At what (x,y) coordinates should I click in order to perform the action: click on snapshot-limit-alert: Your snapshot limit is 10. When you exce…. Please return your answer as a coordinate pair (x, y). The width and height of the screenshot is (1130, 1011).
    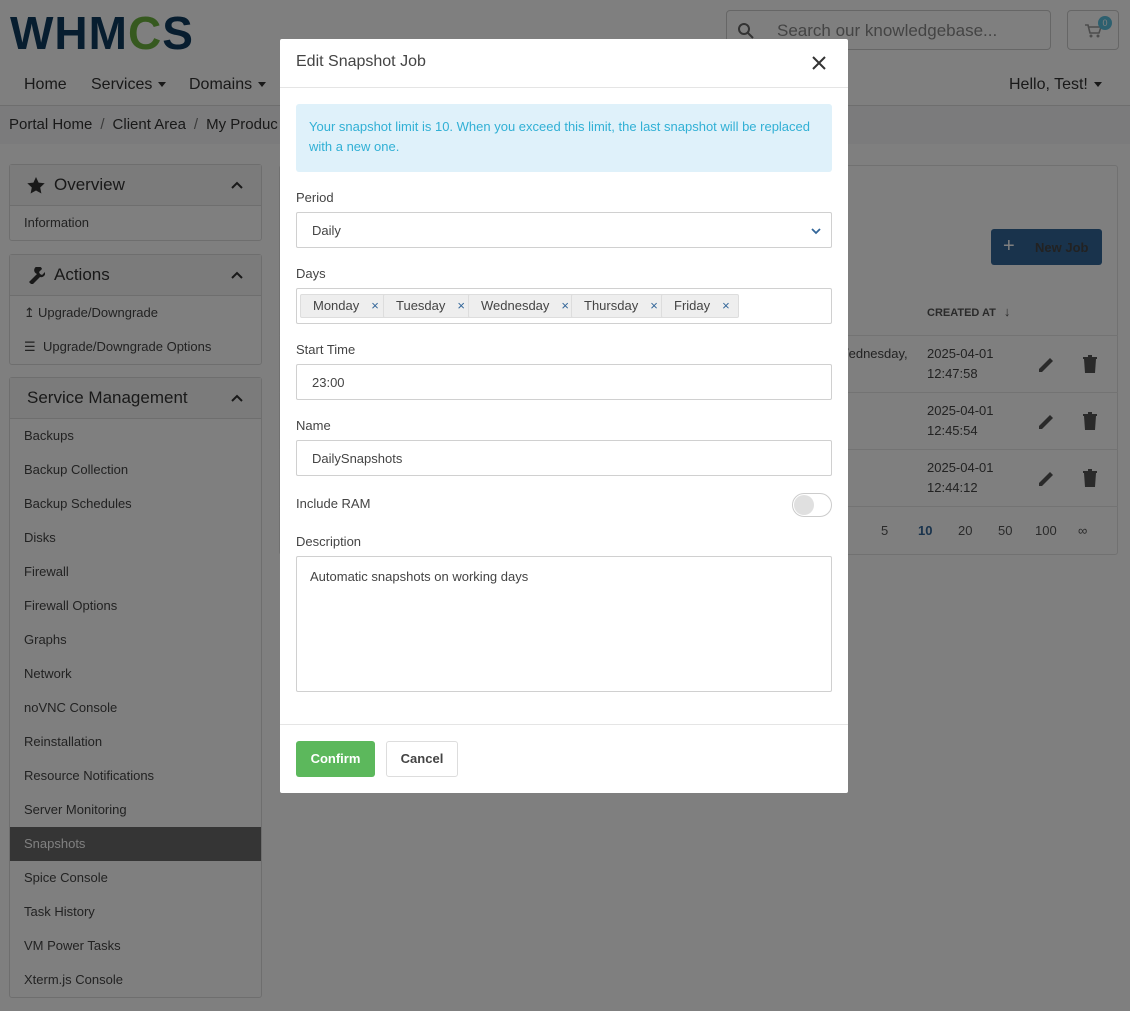
    Looking at the image, I should click on (564, 138).